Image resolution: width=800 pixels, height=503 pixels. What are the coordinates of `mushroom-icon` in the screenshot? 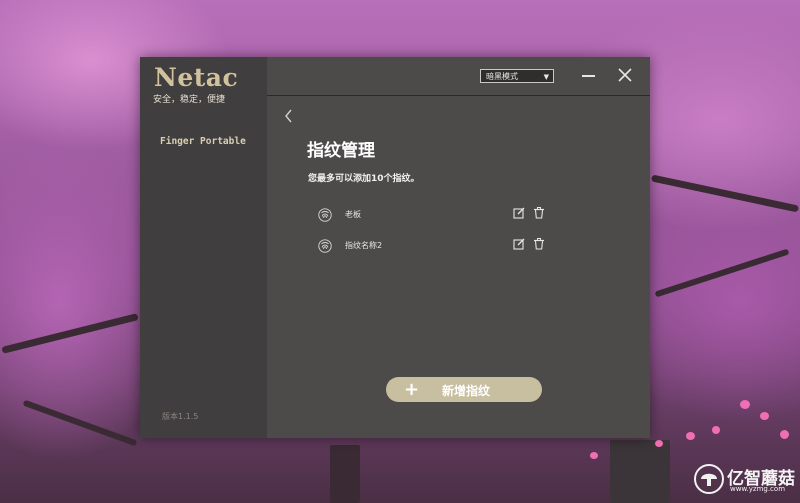 It's located at (709, 479).